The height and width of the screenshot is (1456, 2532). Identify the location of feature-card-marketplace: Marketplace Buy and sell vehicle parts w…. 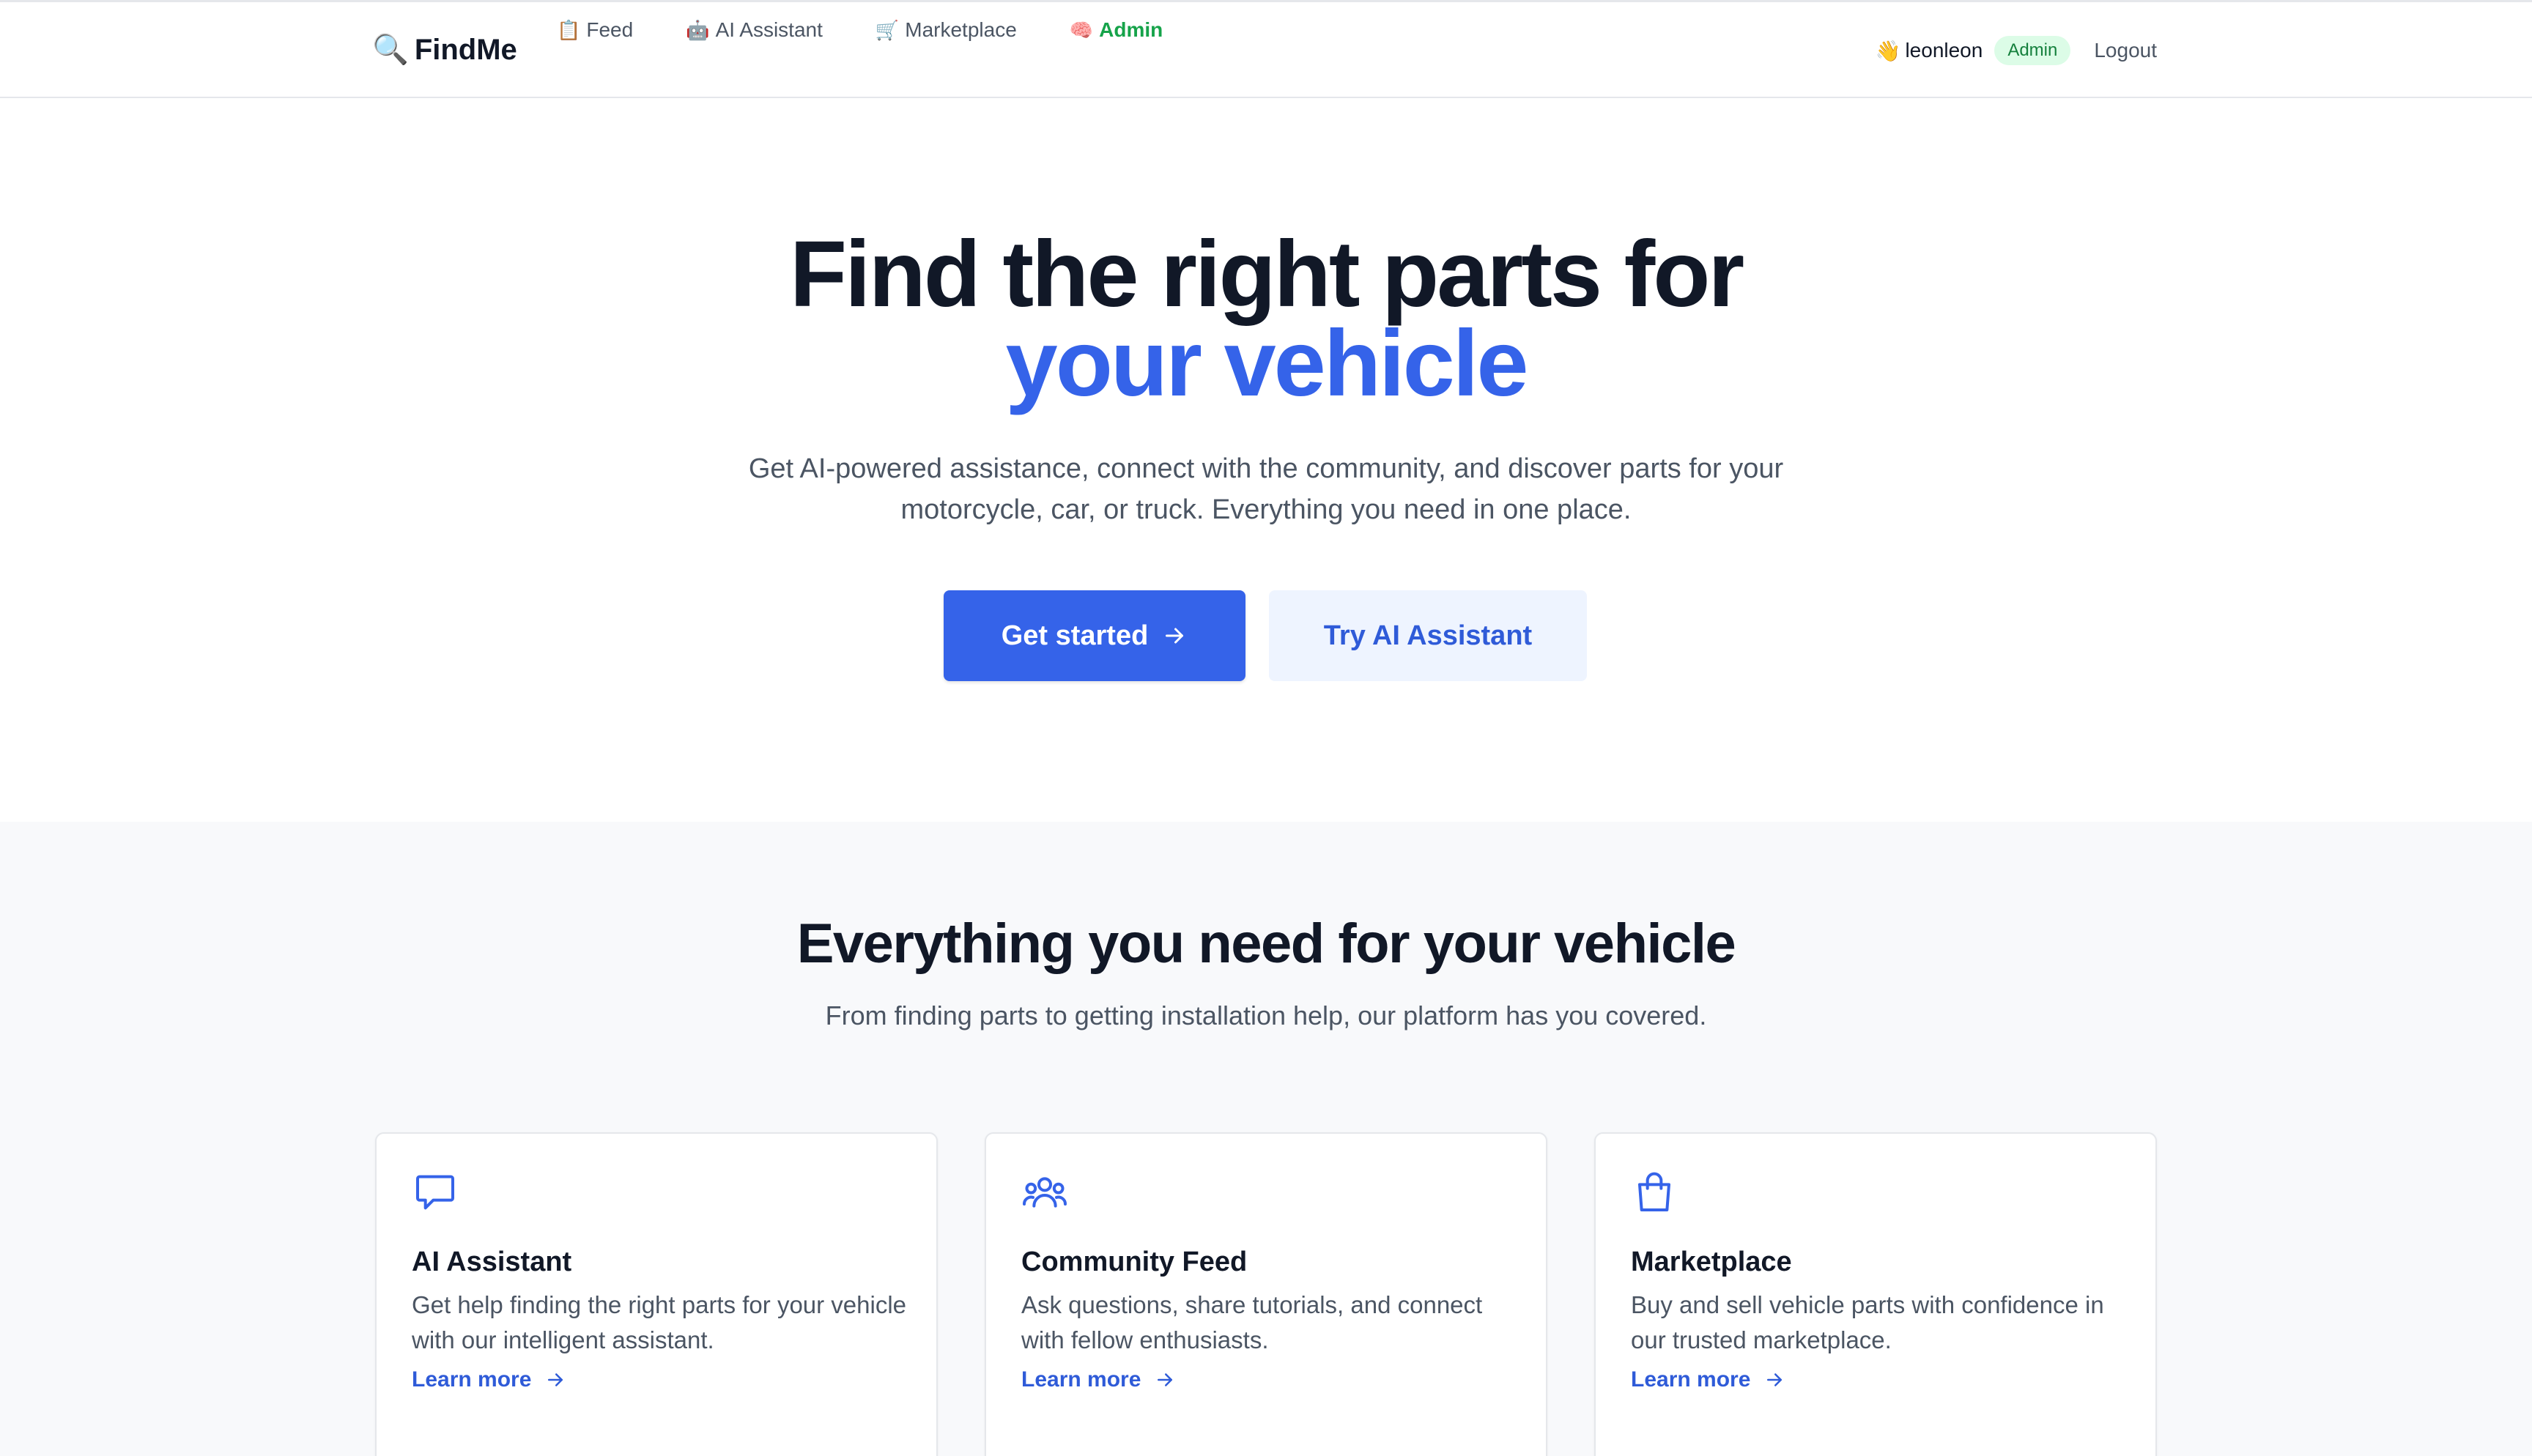
(1875, 1294).